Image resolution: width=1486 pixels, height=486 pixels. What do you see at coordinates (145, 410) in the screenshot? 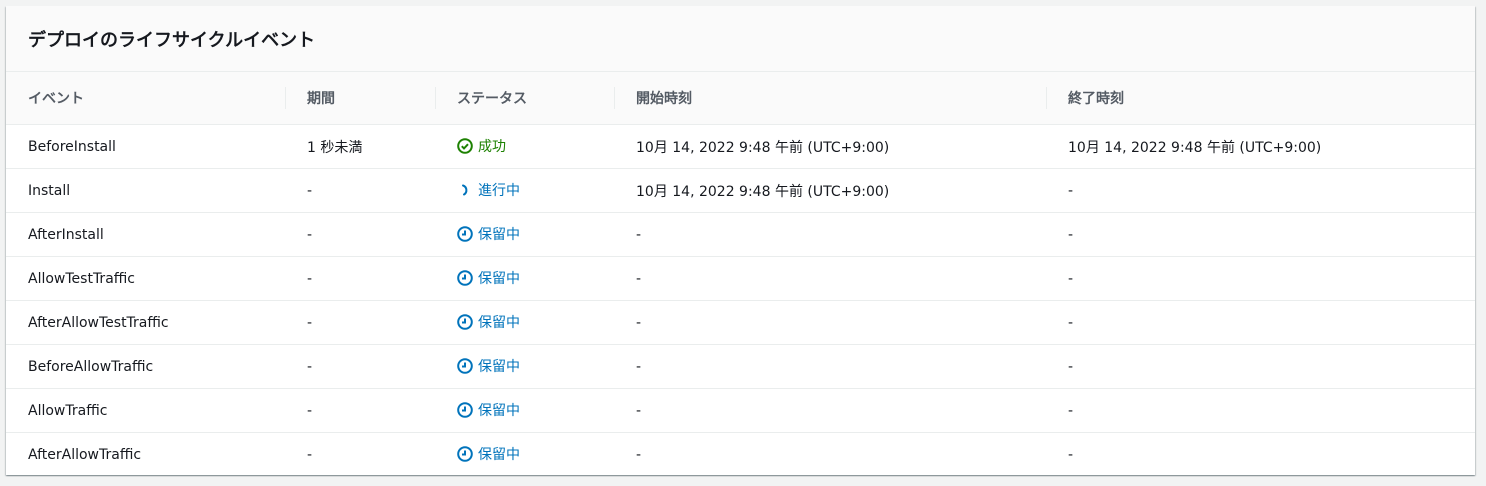
I see `event-name: AllowTraffic` at bounding box center [145, 410].